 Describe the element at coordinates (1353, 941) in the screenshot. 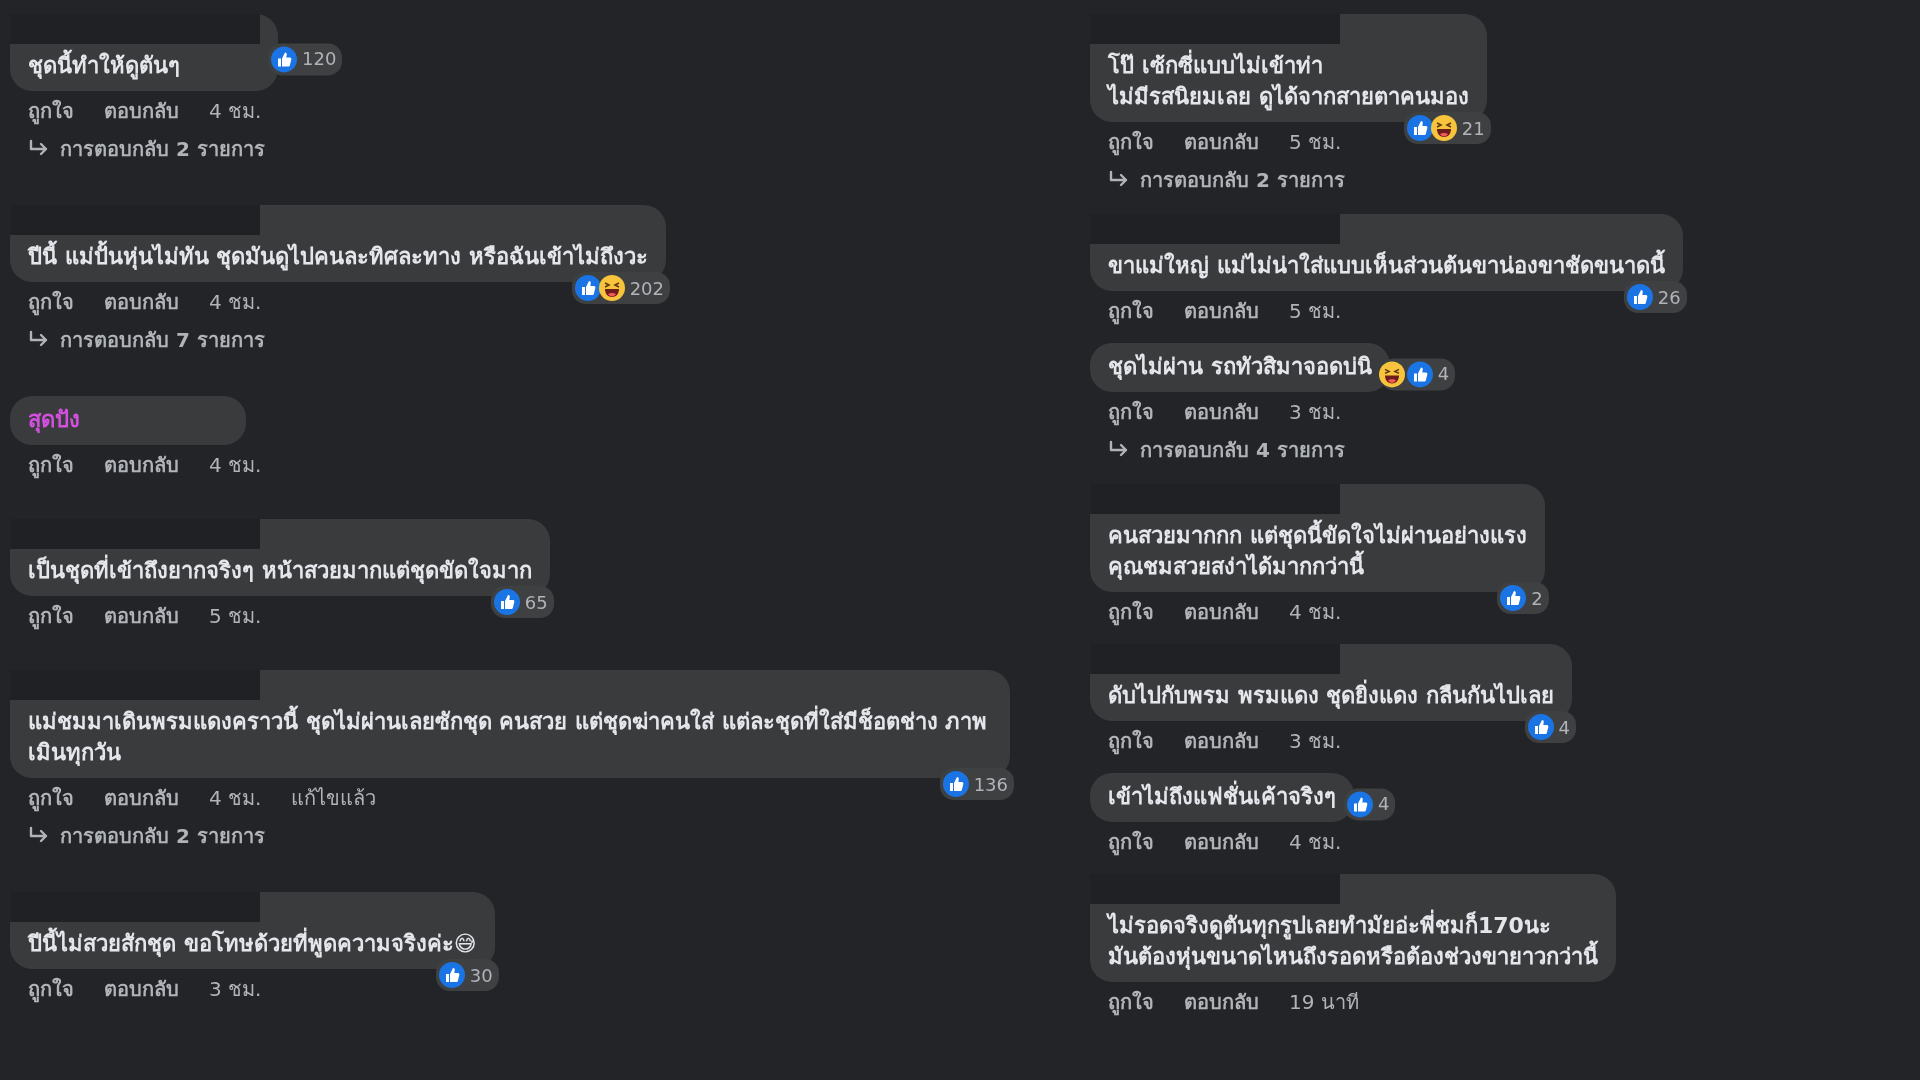

I see `comment-text: ไม่รอดจริงดูตันทุกรูปเลยทำมัยอ่ะพี่ชมก็170นะ มันต้องหุ่นขนาดไหนถึงรอดหรือต้องช่วงขายาวกว่านี้` at that location.